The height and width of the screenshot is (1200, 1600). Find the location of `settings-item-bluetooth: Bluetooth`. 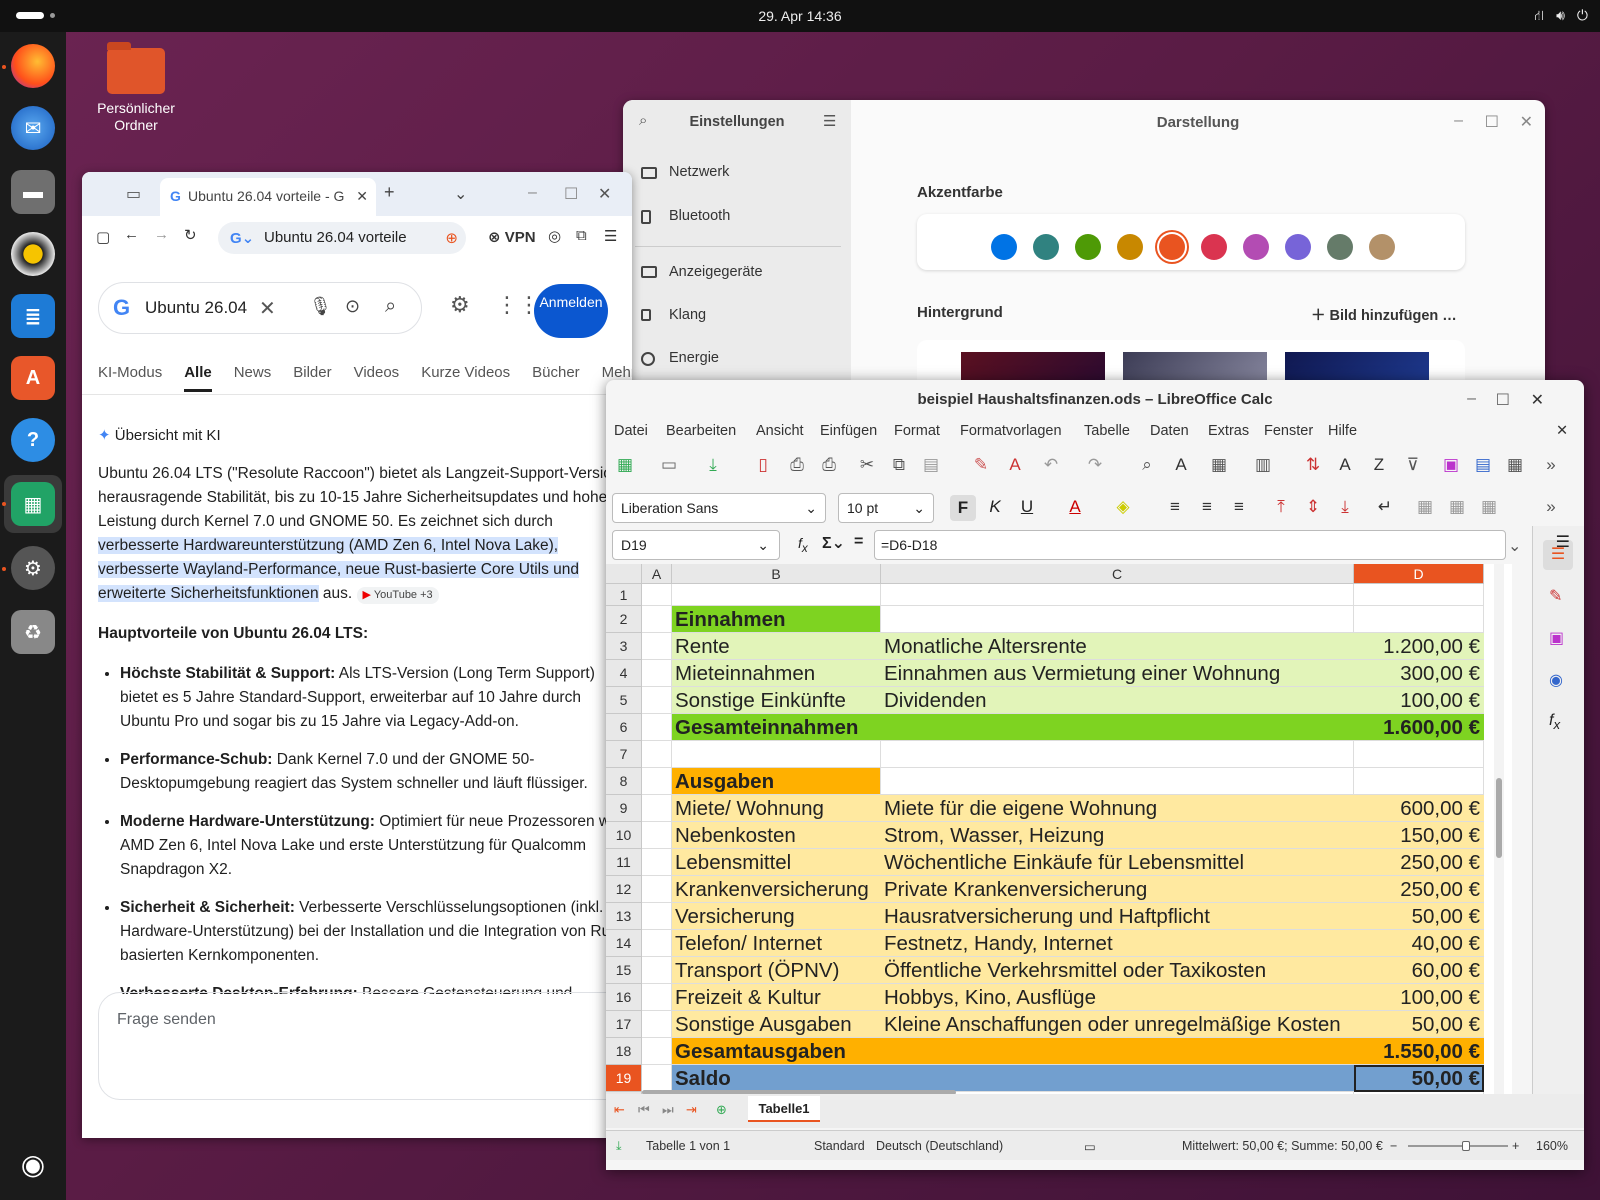

settings-item-bluetooth: Bluetooth is located at coordinates (699, 216).